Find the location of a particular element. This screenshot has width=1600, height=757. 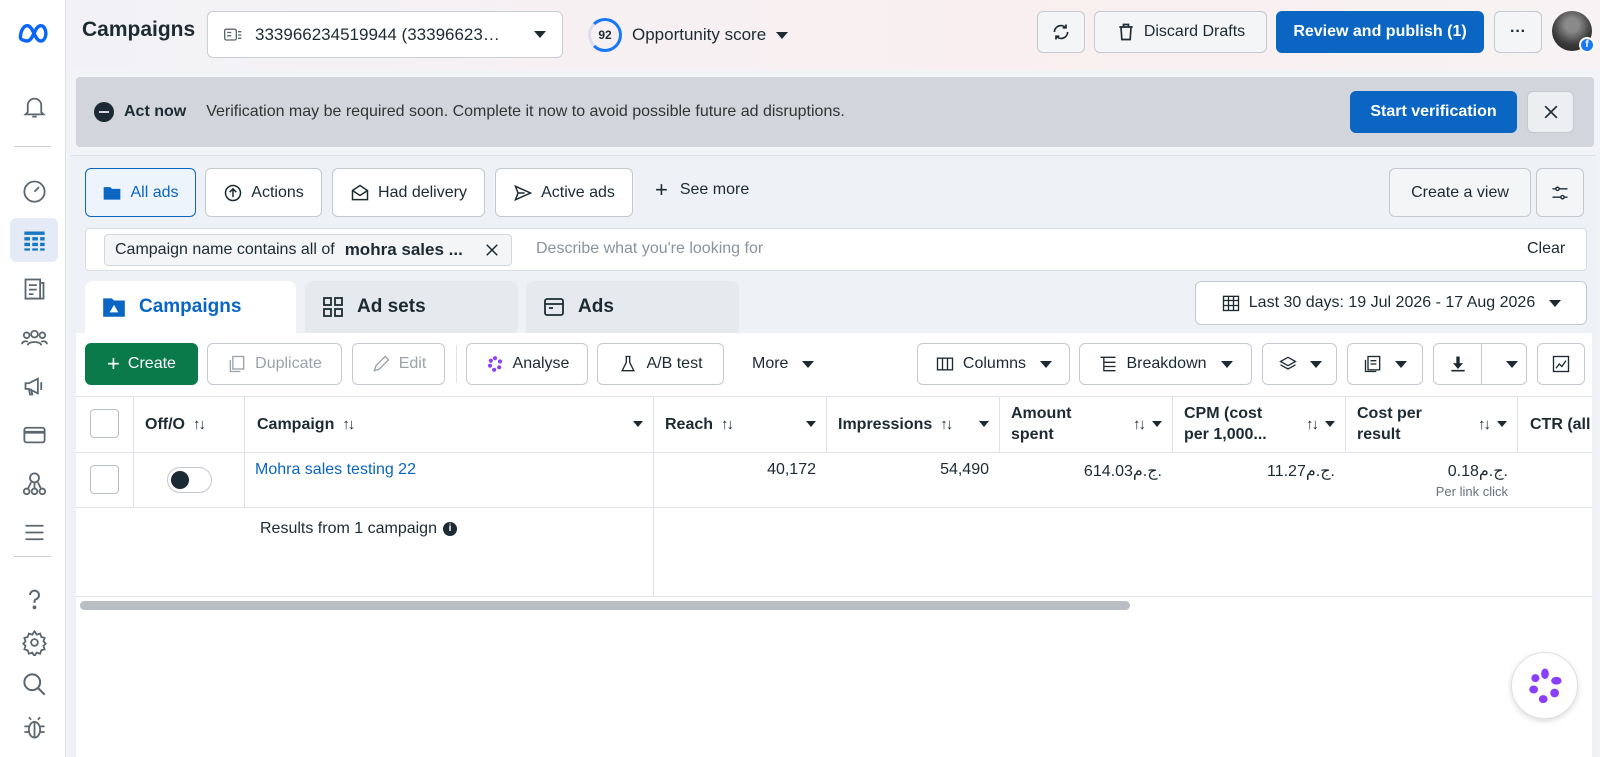

create-button: + Create is located at coordinates (141, 364).